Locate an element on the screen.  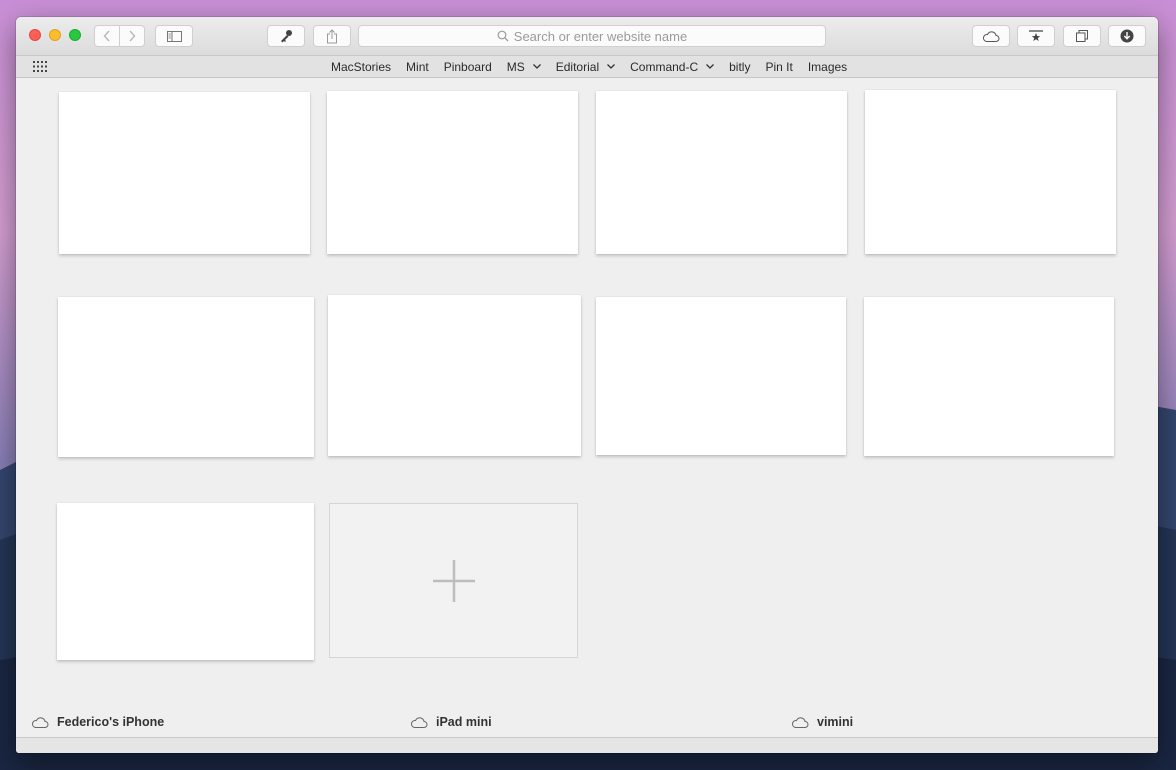
favorite-item-pinboard: Pinboard is located at coordinates (468, 67).